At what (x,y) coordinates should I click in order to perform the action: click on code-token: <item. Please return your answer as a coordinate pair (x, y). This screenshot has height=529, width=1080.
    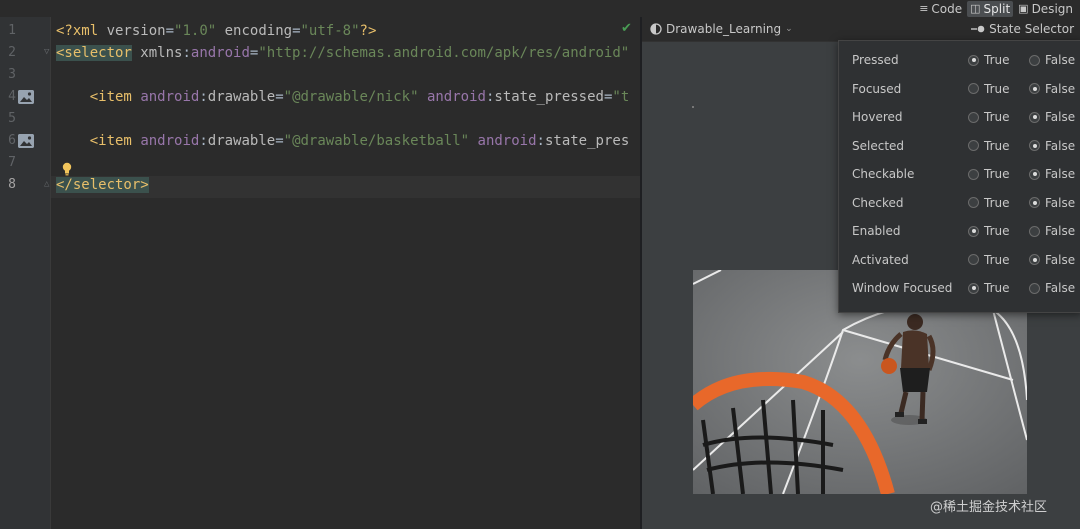
    Looking at the image, I should click on (110, 141).